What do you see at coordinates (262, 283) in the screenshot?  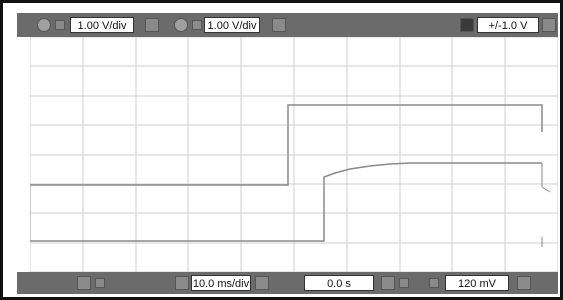 I see `timebase-stepper-icon` at bounding box center [262, 283].